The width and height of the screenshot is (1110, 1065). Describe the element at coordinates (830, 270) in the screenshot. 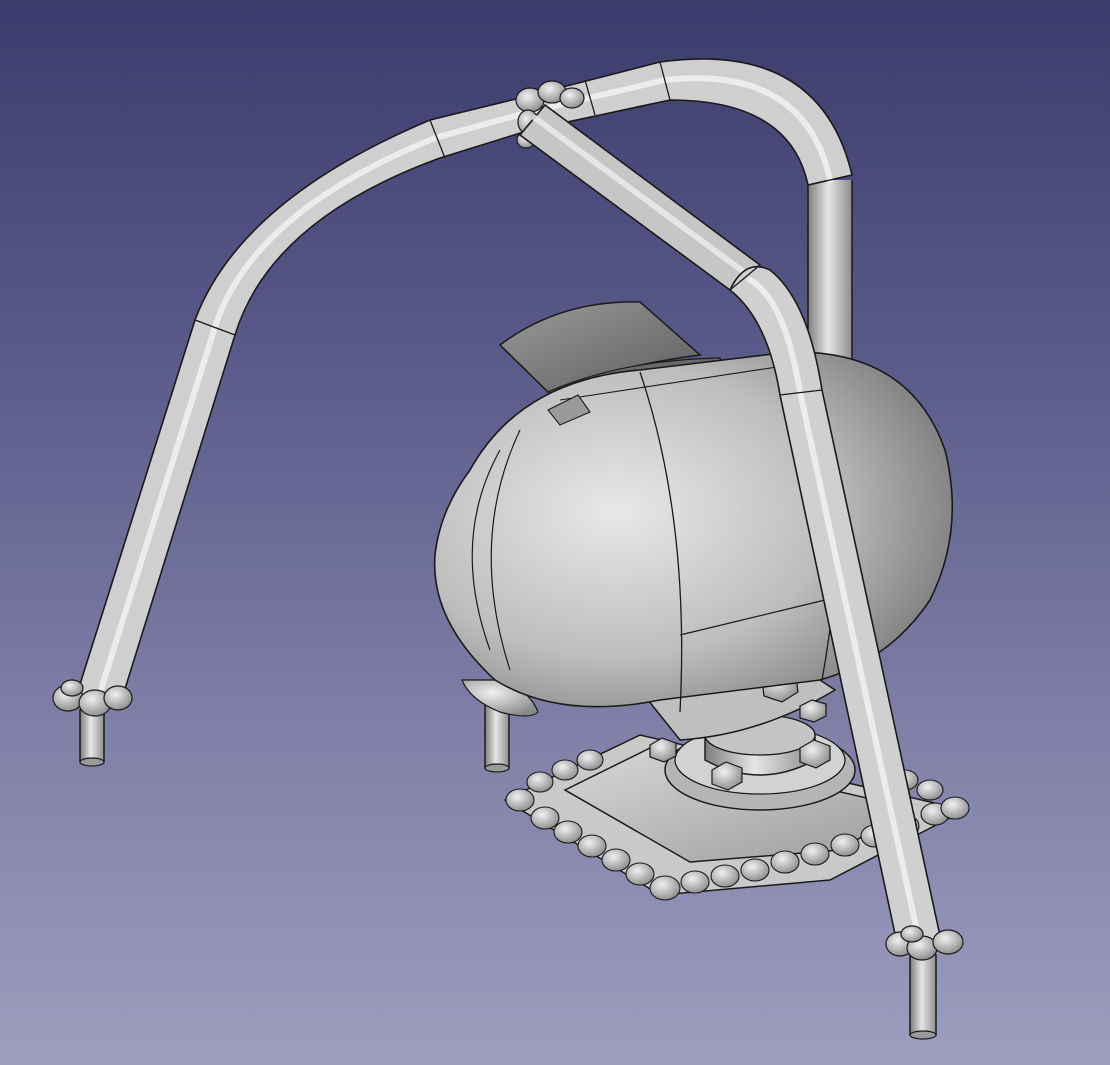

I see `roll-bar-back-leg` at that location.